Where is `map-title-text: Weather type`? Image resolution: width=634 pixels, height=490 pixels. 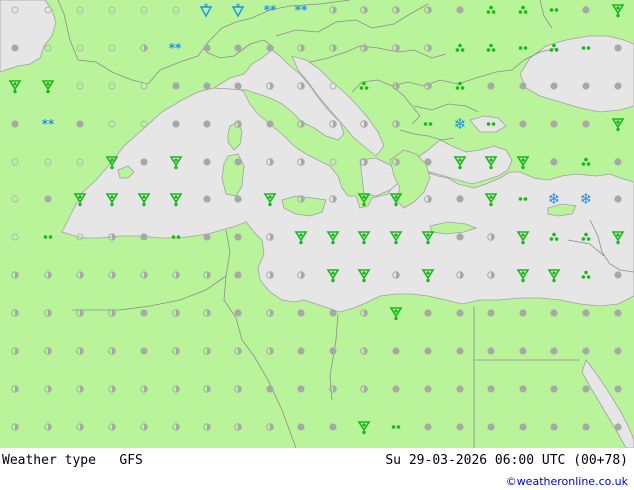 map-title-text: Weather type is located at coordinates (49, 460).